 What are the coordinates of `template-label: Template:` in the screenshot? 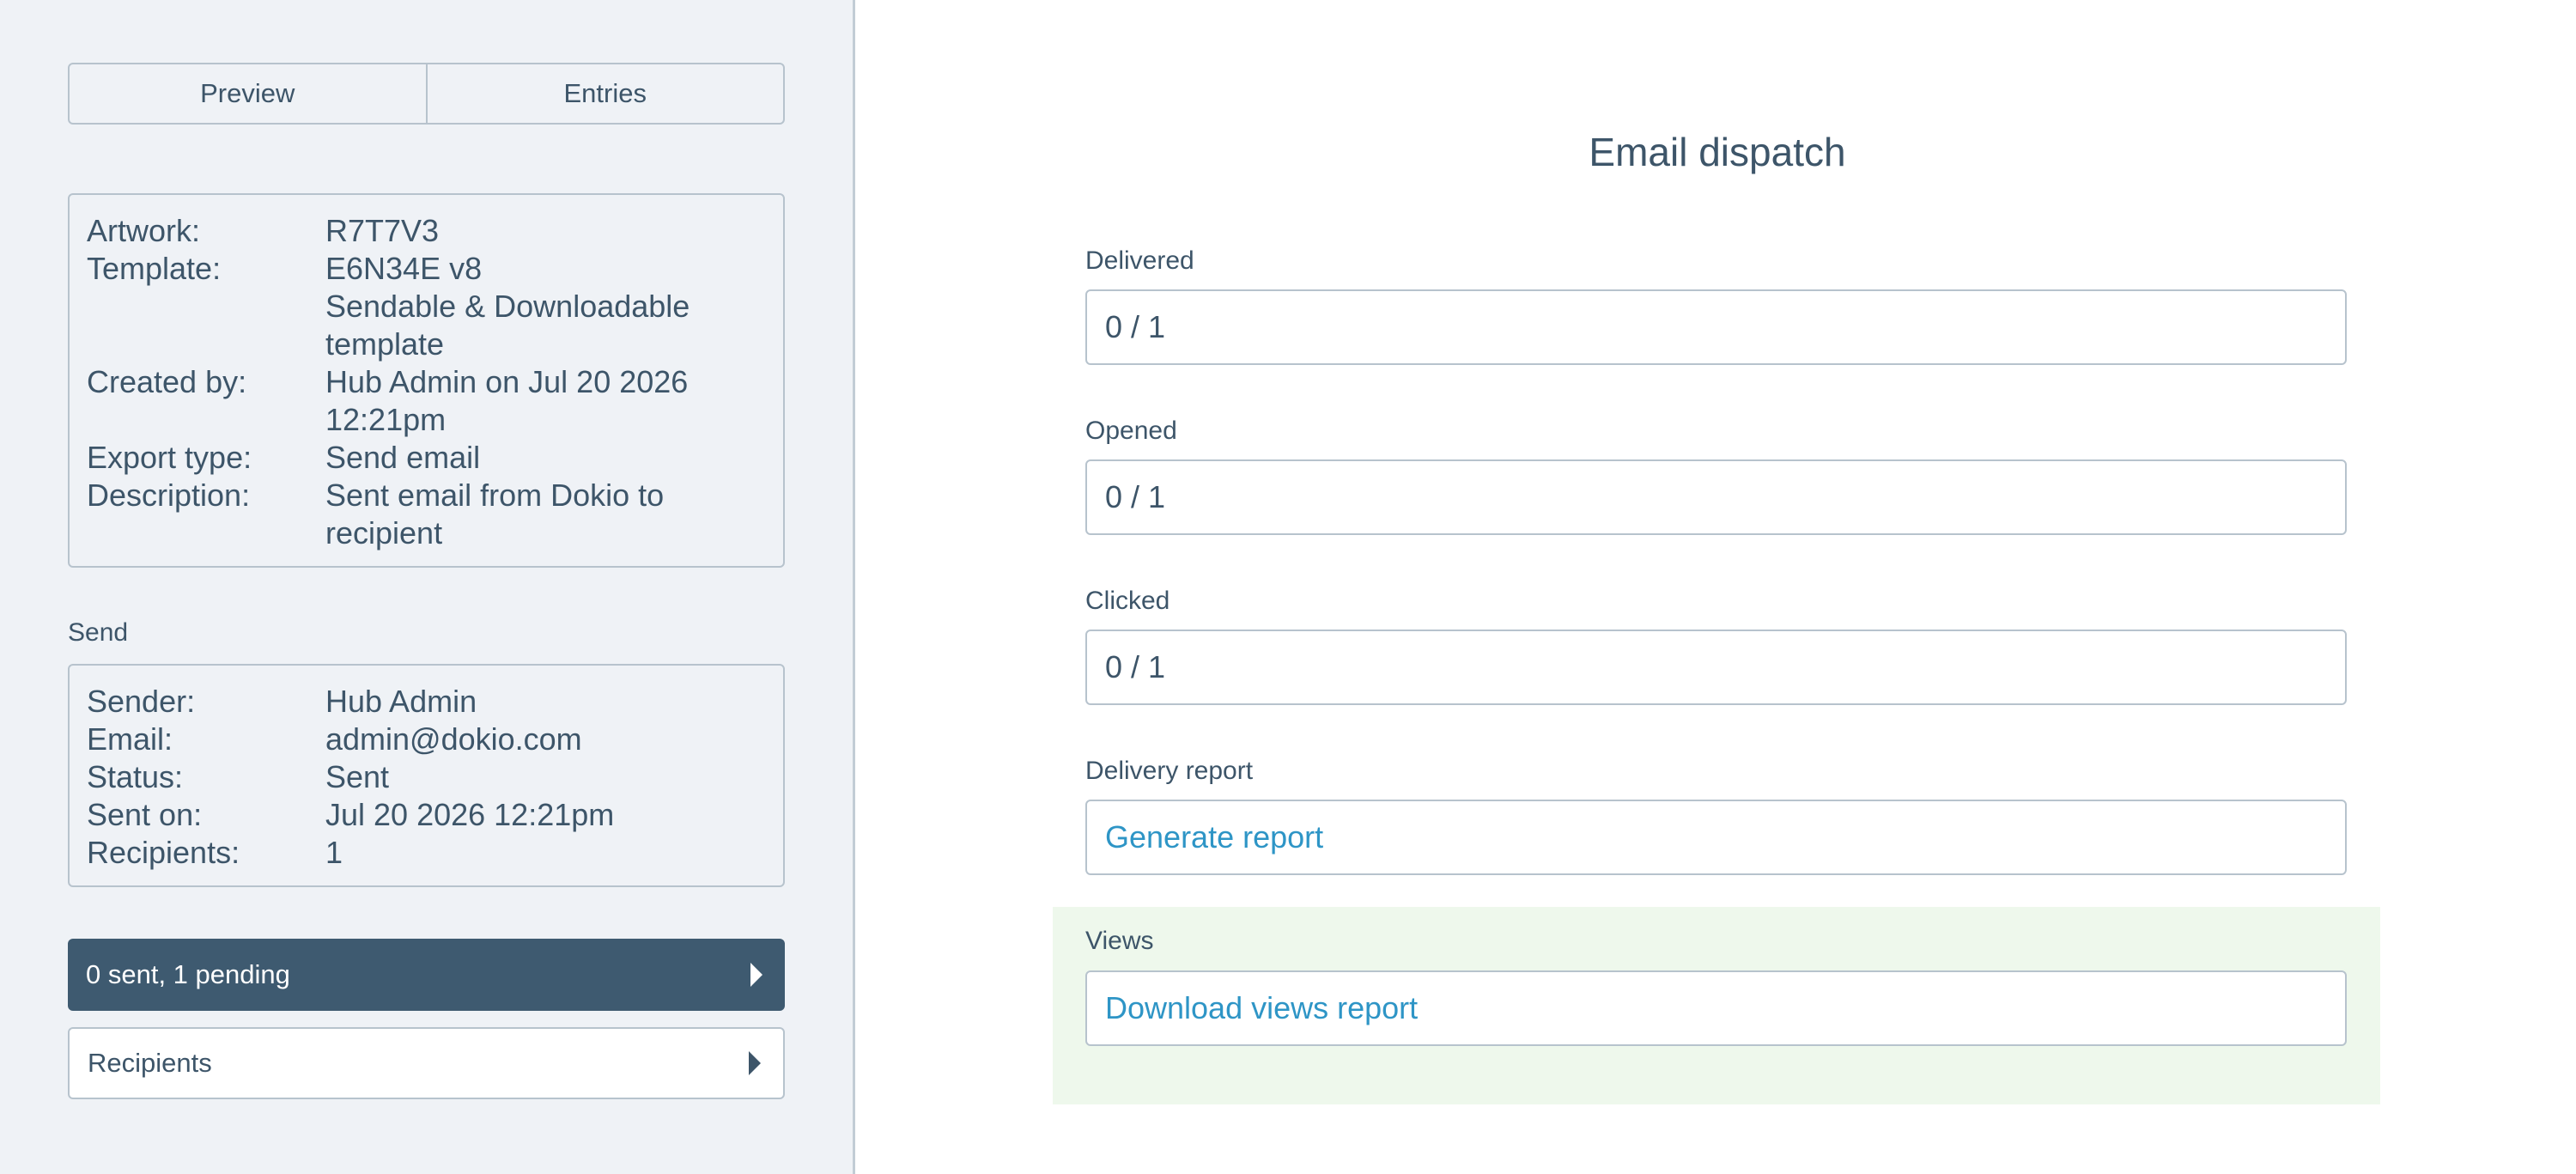 It's located at (154, 268).